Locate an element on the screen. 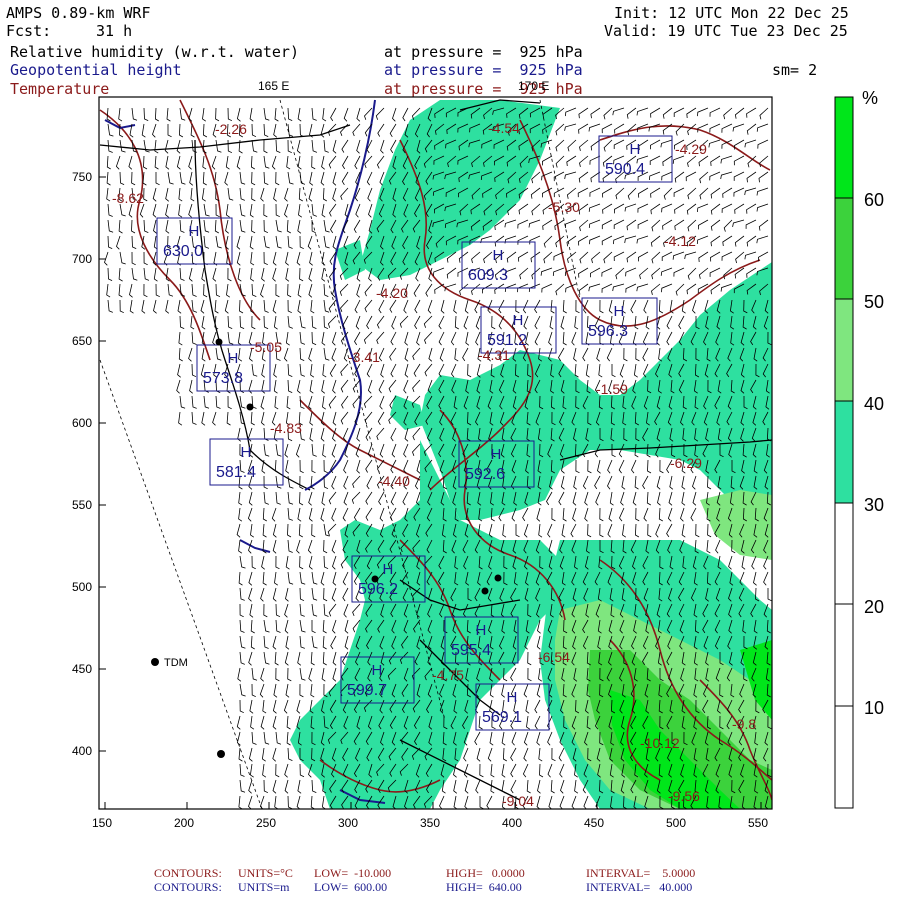 The height and width of the screenshot is (900, 900). footer-height-interval: INTERVAL= 40.000 is located at coordinates (639, 887).